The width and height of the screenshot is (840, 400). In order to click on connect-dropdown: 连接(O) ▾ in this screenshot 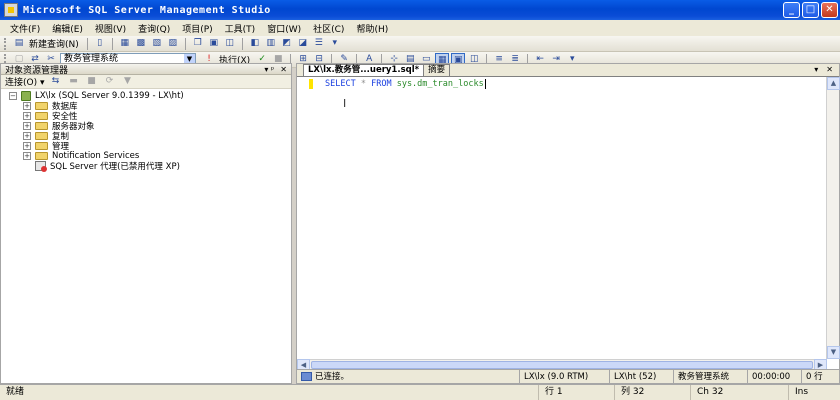, I will do `click(25, 81)`.